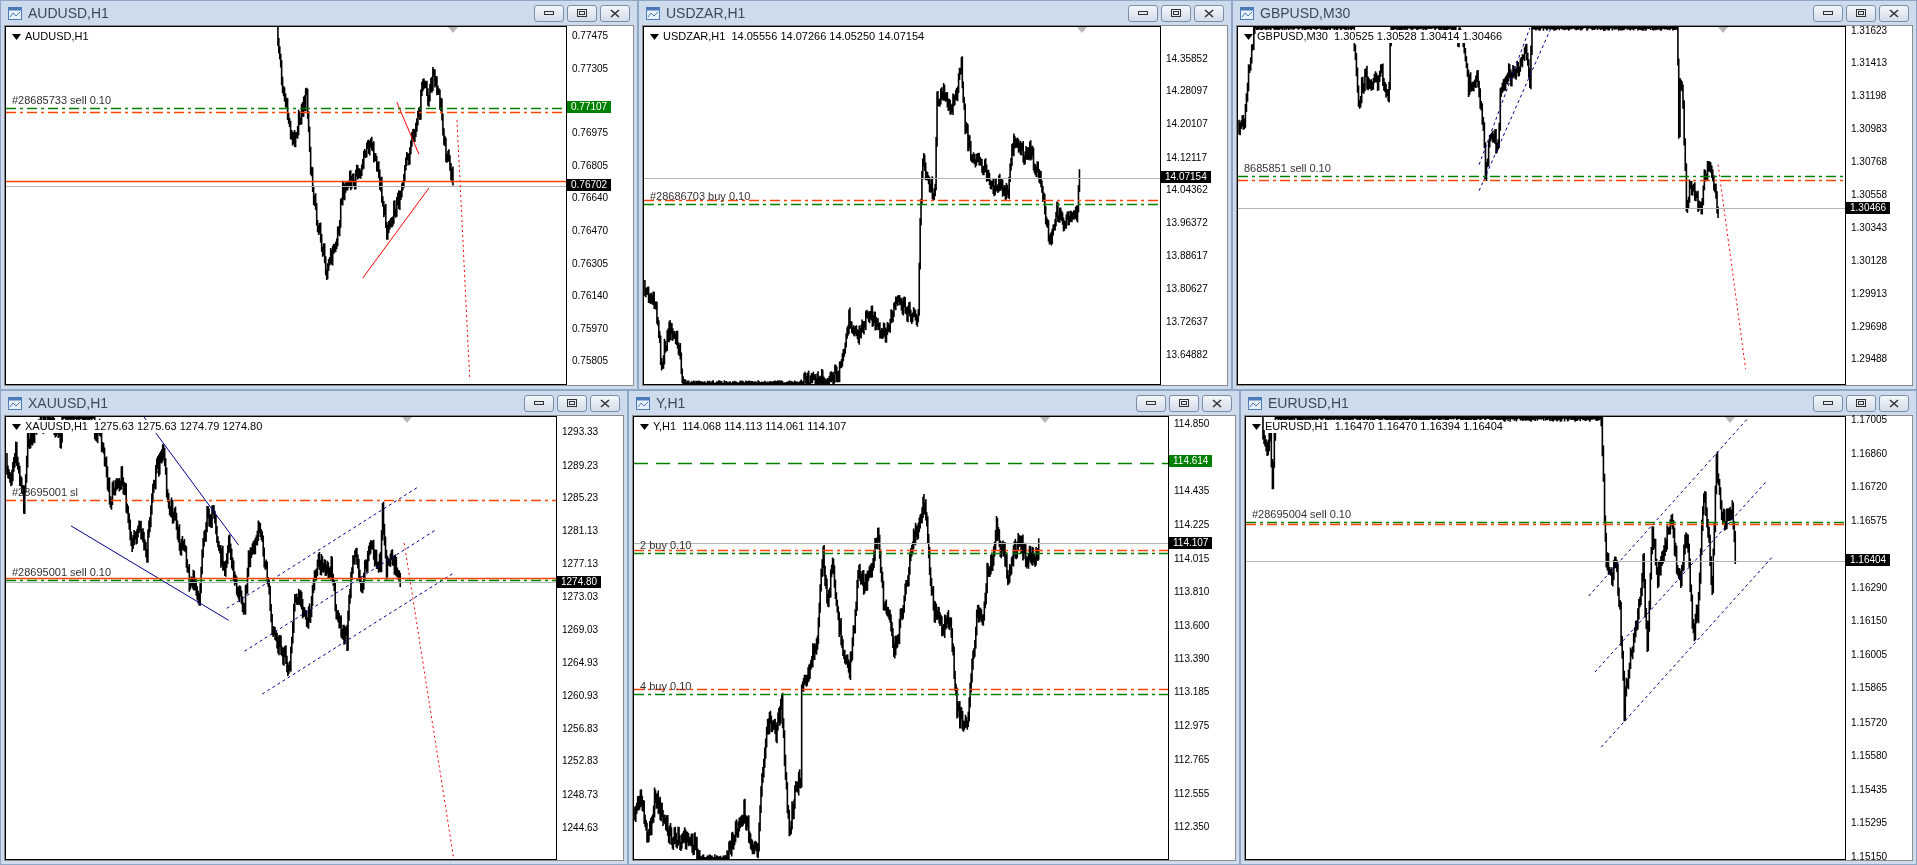 This screenshot has width=1917, height=865. I want to click on price-tick: 1289.23, so click(580, 465).